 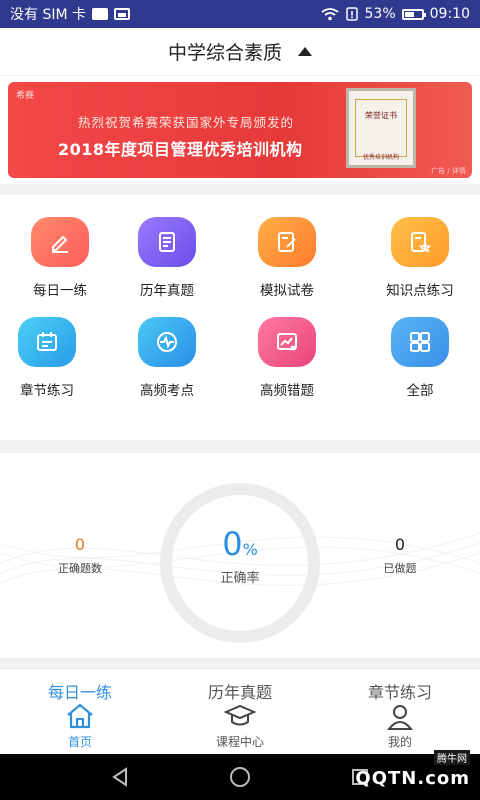 What do you see at coordinates (287, 291) in the screenshot?
I see `grid-label: 模拟试卷` at bounding box center [287, 291].